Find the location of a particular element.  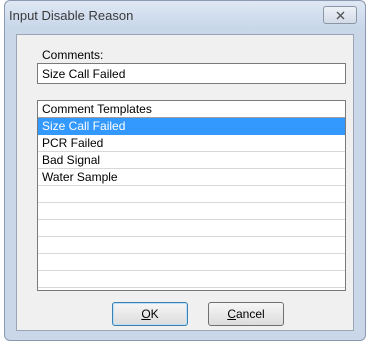

comments-label: Comments: is located at coordinates (73, 55).